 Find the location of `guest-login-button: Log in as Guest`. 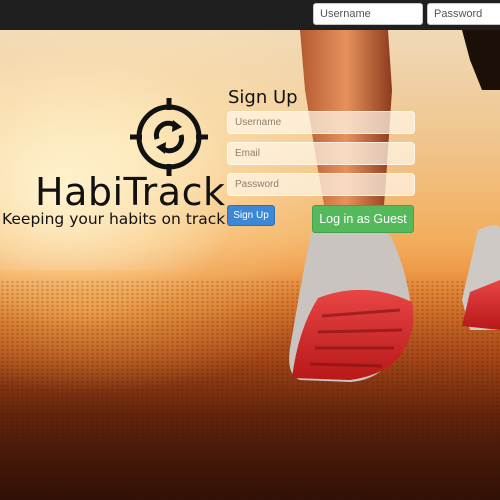

guest-login-button: Log in as Guest is located at coordinates (363, 219).